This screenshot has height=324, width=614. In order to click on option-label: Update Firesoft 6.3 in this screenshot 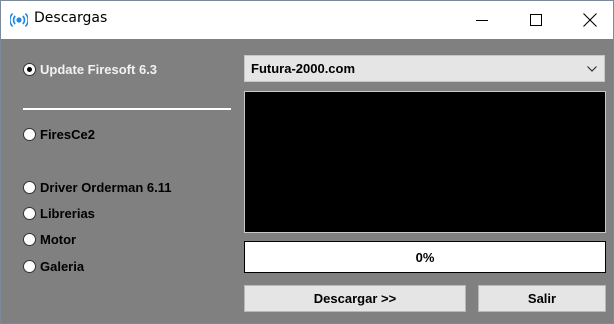, I will do `click(99, 69)`.